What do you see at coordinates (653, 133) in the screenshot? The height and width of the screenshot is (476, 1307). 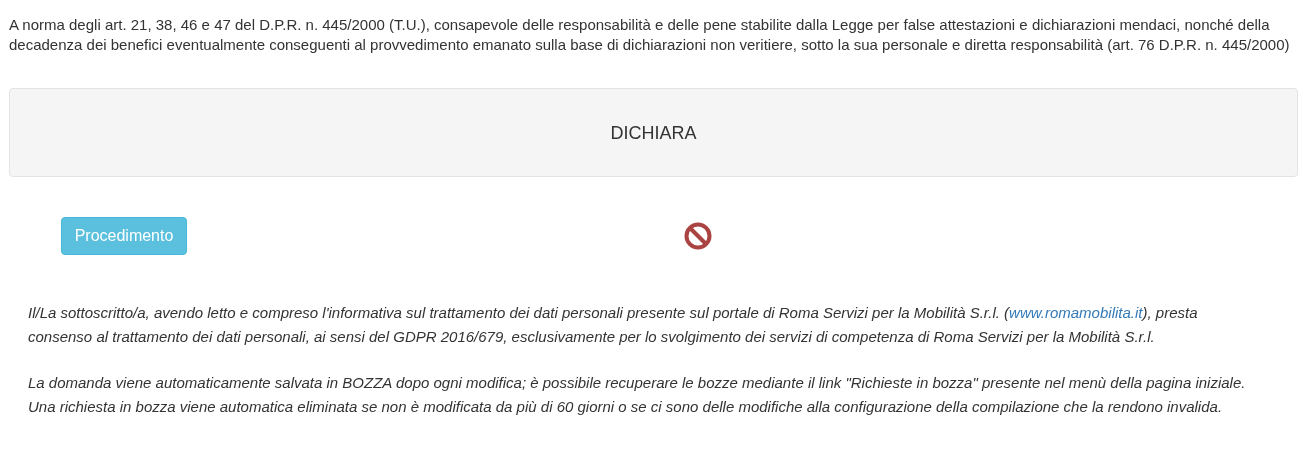 I see `panel-title: DICHIARA` at bounding box center [653, 133].